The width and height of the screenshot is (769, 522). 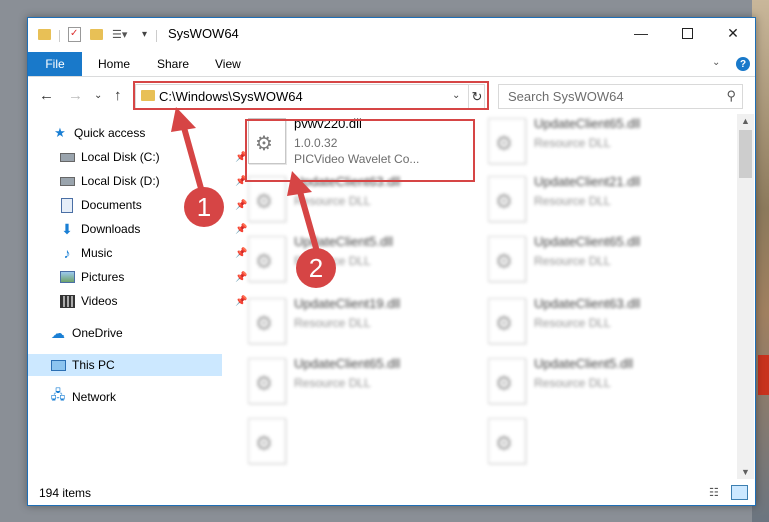 I want to click on arrow-1-line, so click(x=192, y=158).